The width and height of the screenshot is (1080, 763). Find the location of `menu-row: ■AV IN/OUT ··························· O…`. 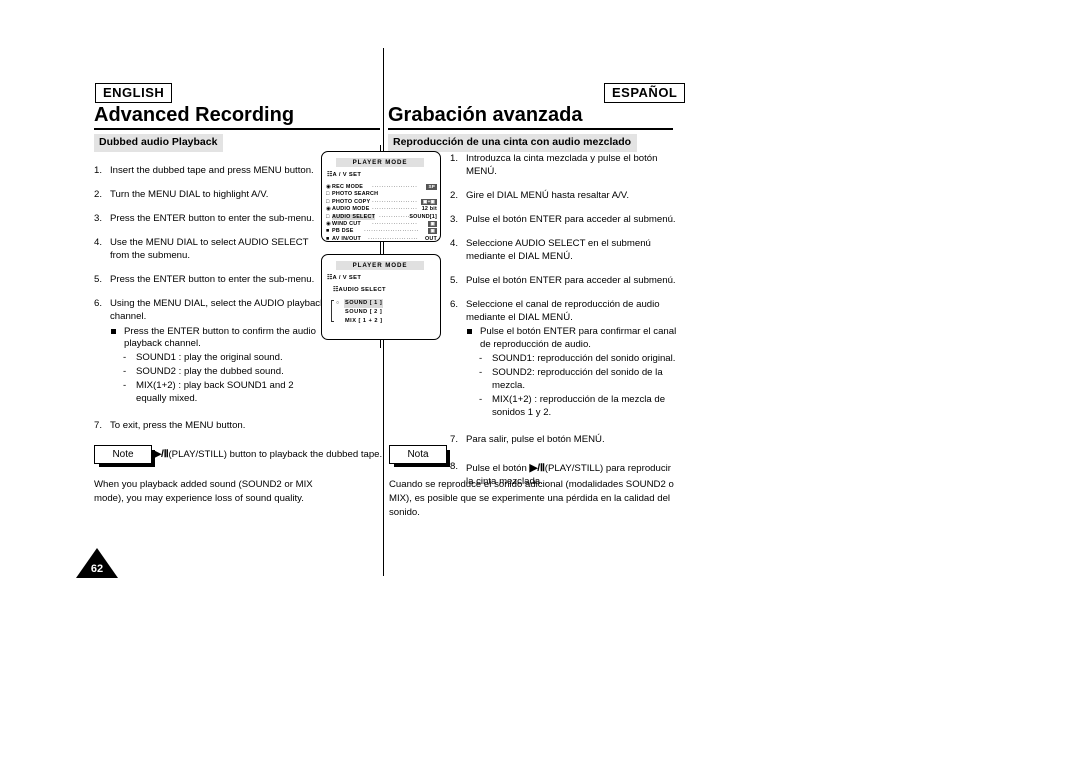

menu-row: ■AV IN/OUT ··························· O… is located at coordinates (382, 239).